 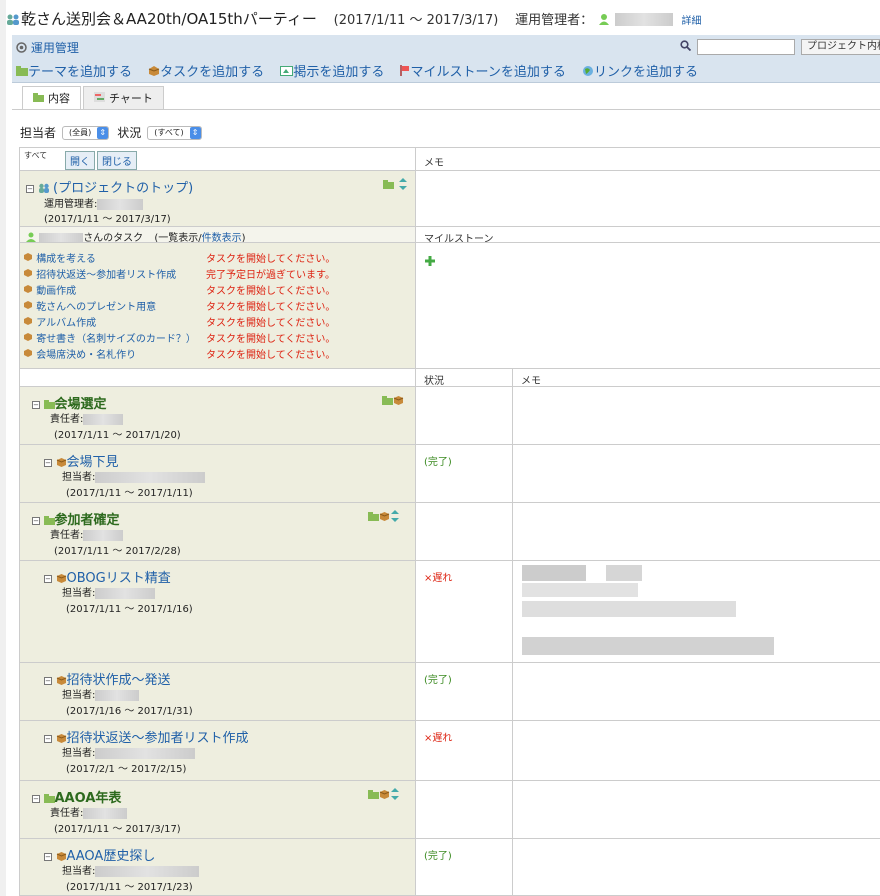 What do you see at coordinates (80, 160) in the screenshot?
I see `open-all-button: 開く` at bounding box center [80, 160].